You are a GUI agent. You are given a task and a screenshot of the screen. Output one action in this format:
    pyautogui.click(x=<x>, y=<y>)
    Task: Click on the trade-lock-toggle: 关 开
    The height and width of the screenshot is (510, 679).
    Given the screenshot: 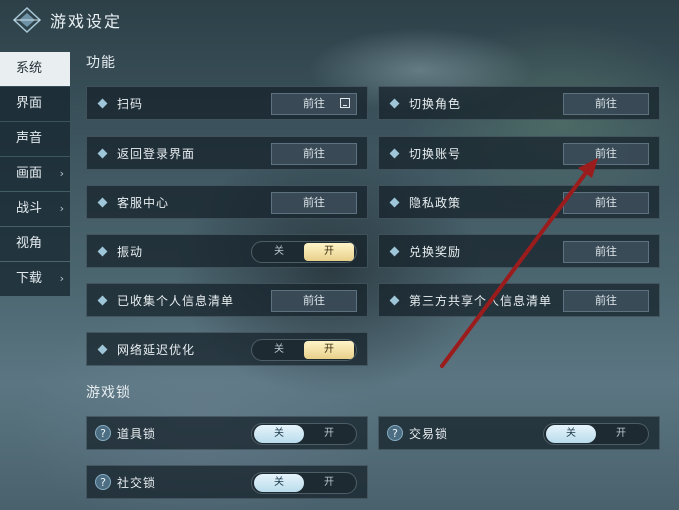 What is the action you would take?
    pyautogui.click(x=596, y=434)
    